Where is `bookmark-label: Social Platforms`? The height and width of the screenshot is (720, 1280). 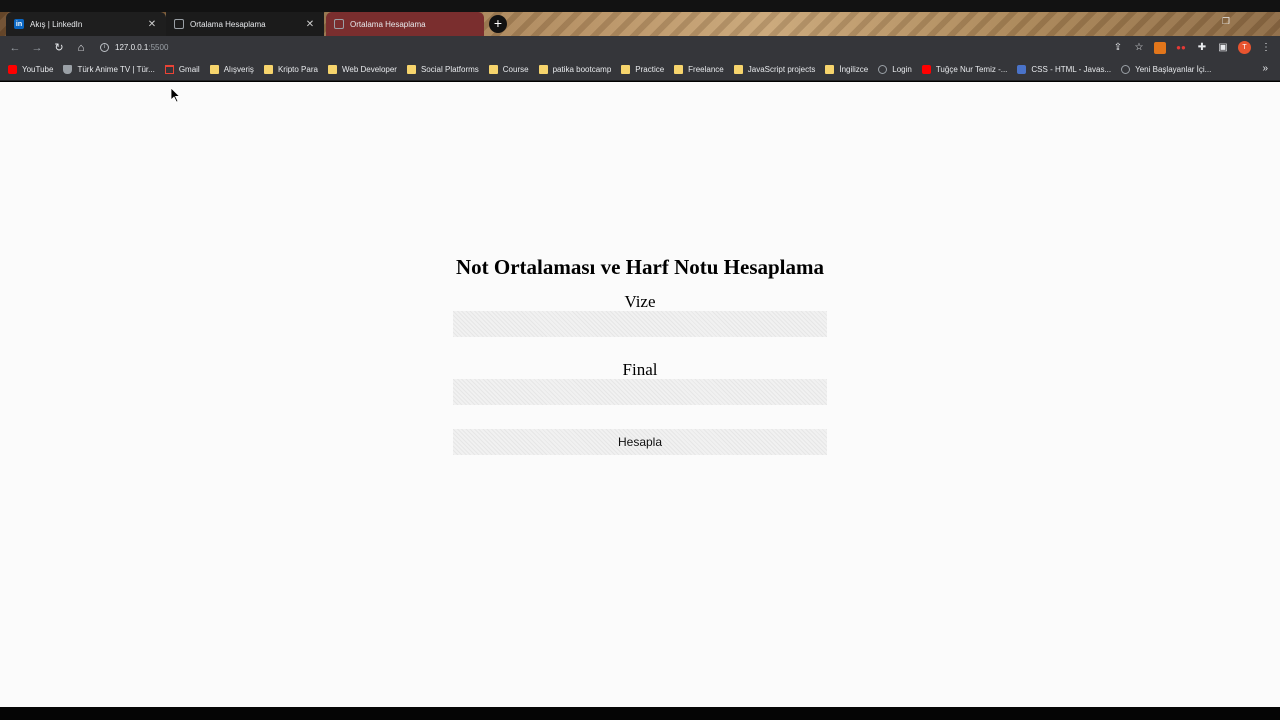
bookmark-label: Social Platforms is located at coordinates (449, 69).